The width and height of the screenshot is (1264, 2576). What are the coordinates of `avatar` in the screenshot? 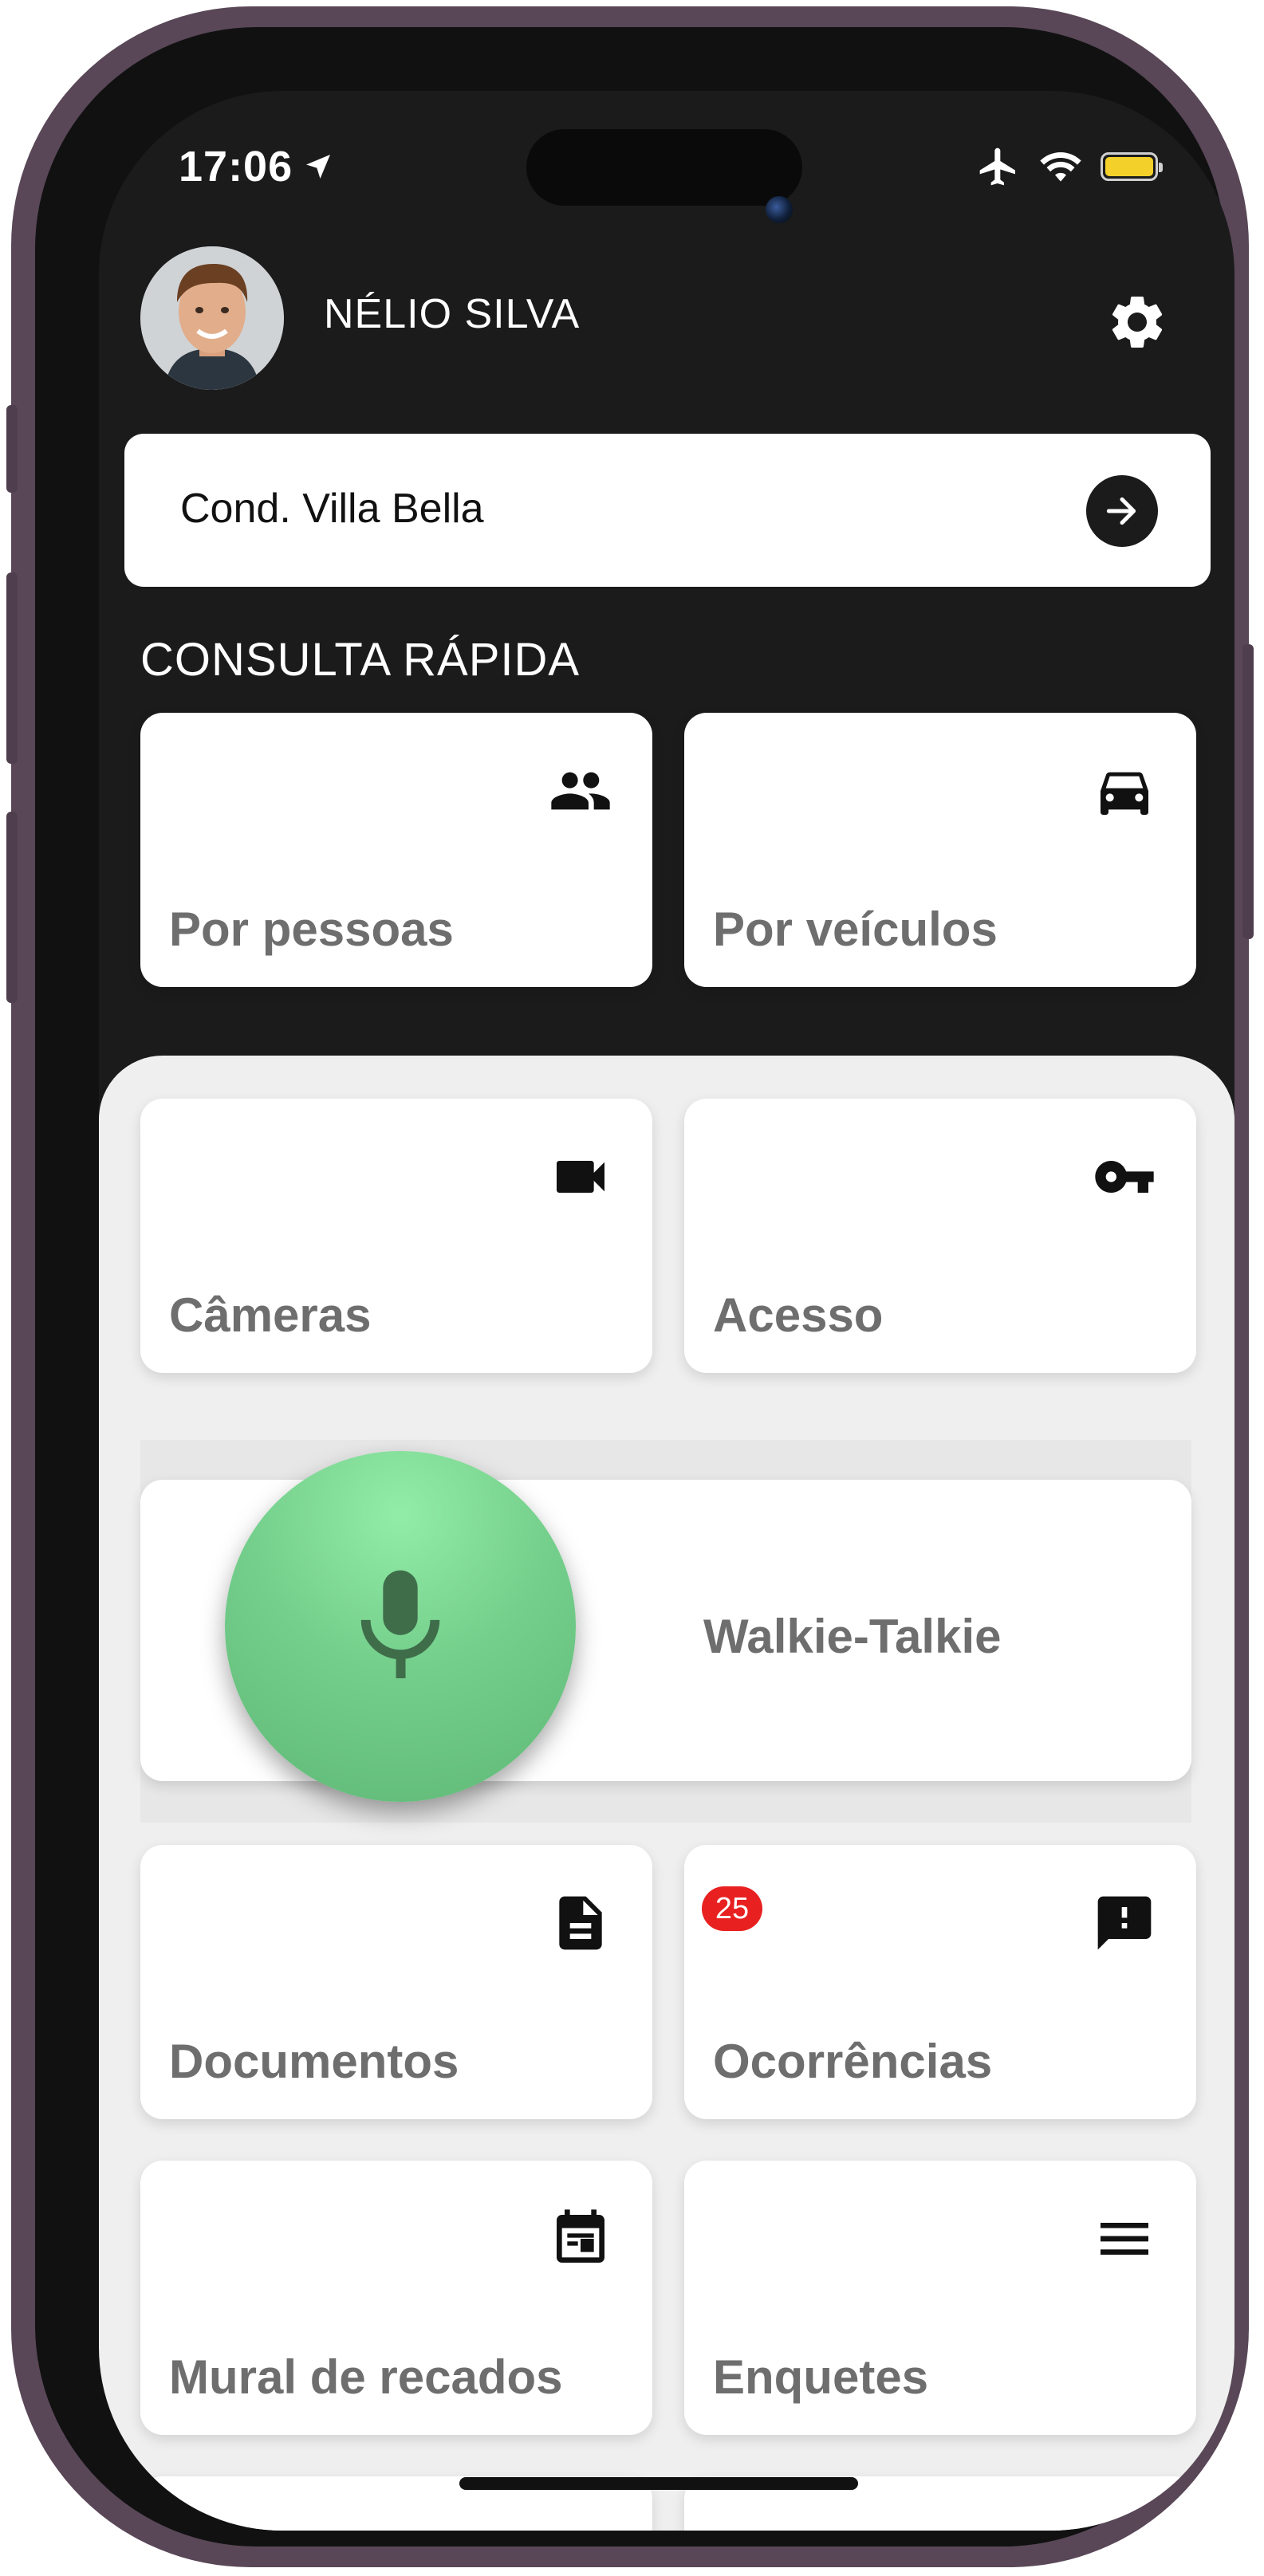 It's located at (212, 318).